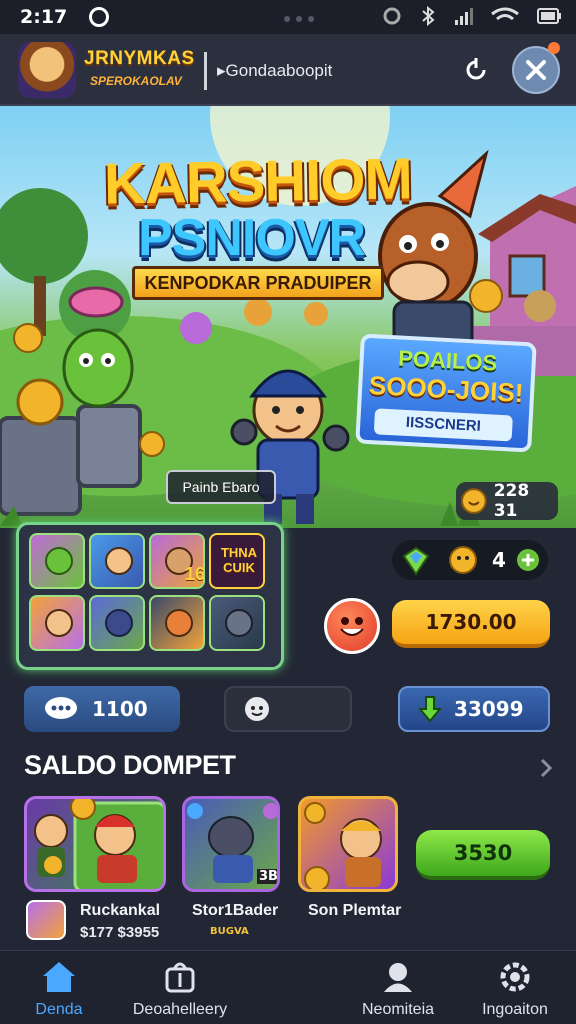  I want to click on item-name: Son Plemtar, so click(355, 910).